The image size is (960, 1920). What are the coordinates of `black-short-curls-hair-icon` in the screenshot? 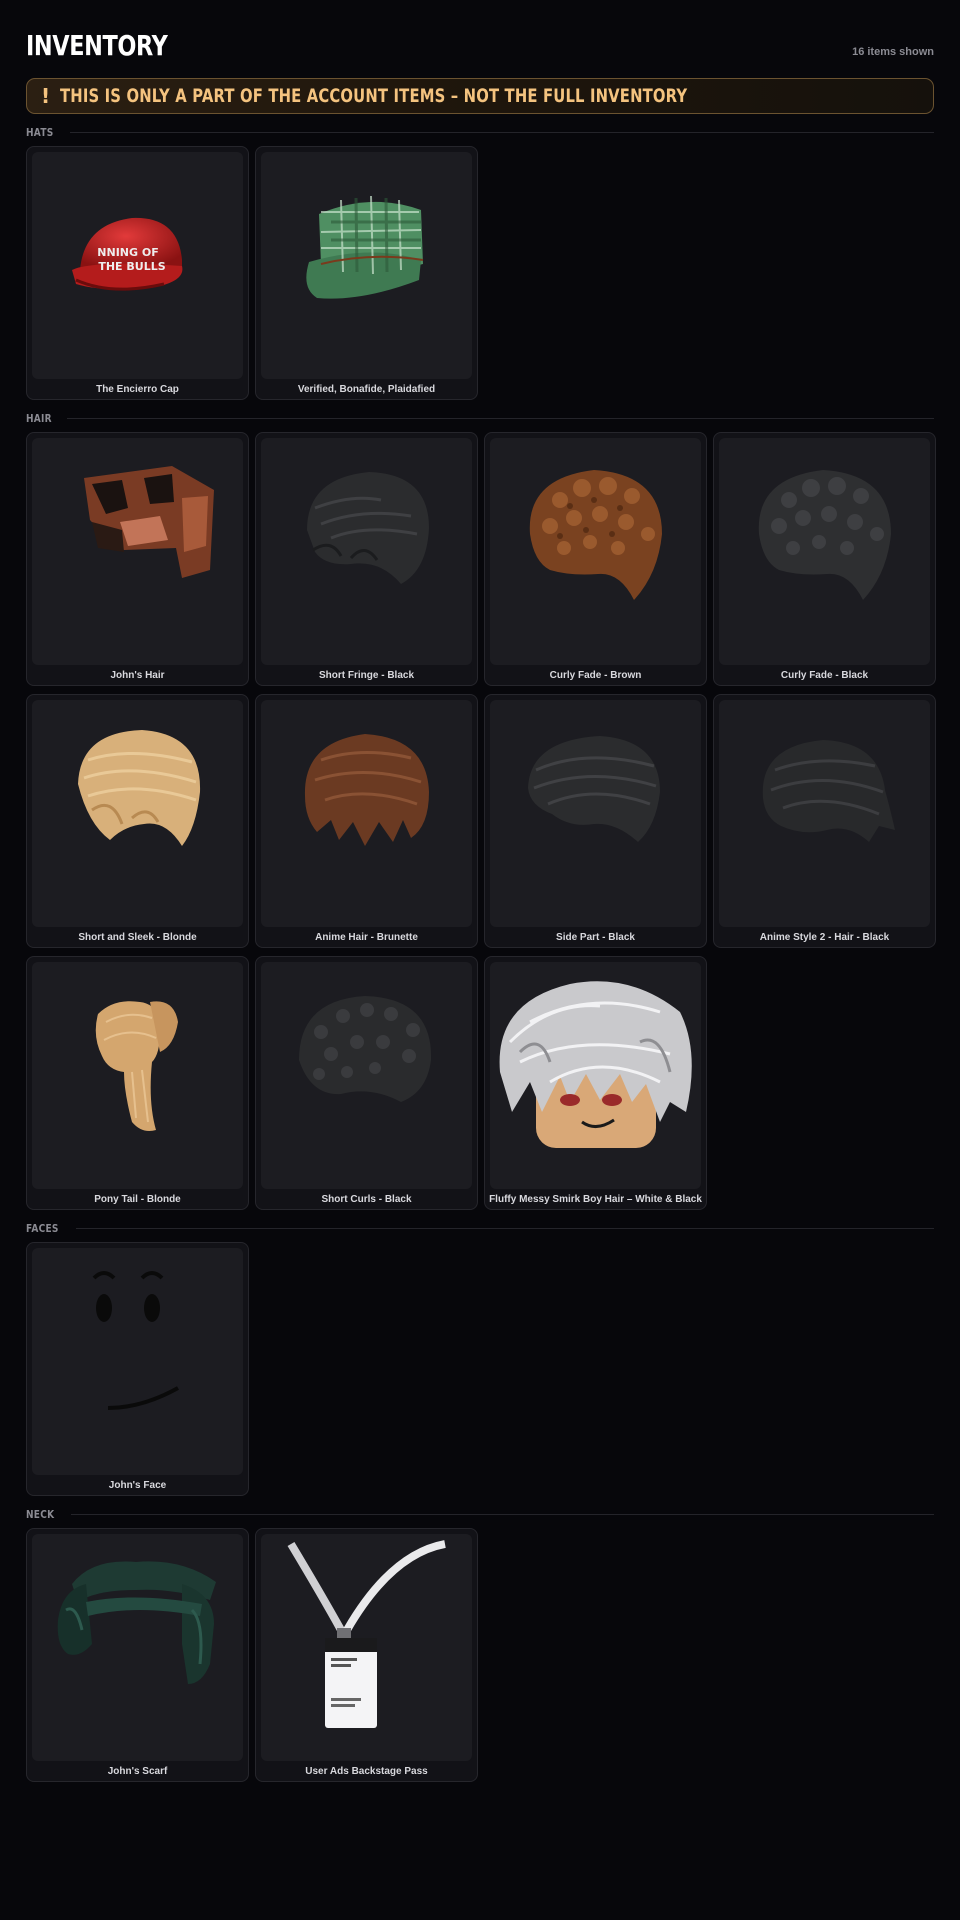 It's located at (365, 1049).